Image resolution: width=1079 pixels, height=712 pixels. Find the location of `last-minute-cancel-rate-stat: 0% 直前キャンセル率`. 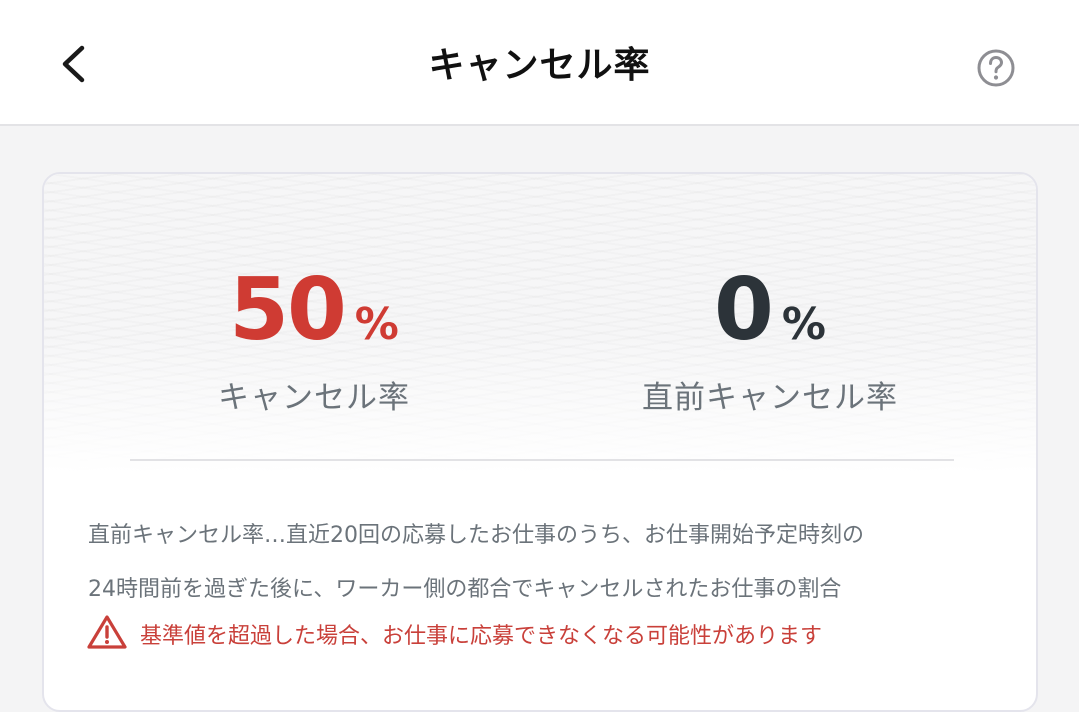

last-minute-cancel-rate-stat: 0% 直前キャンセル率 is located at coordinates (770, 338).